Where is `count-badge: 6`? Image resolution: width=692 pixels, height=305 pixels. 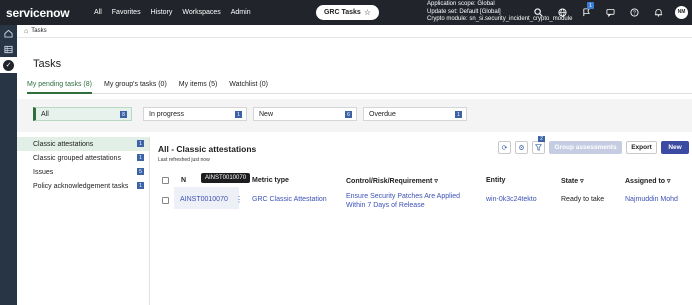
count-badge: 6 is located at coordinates (348, 114).